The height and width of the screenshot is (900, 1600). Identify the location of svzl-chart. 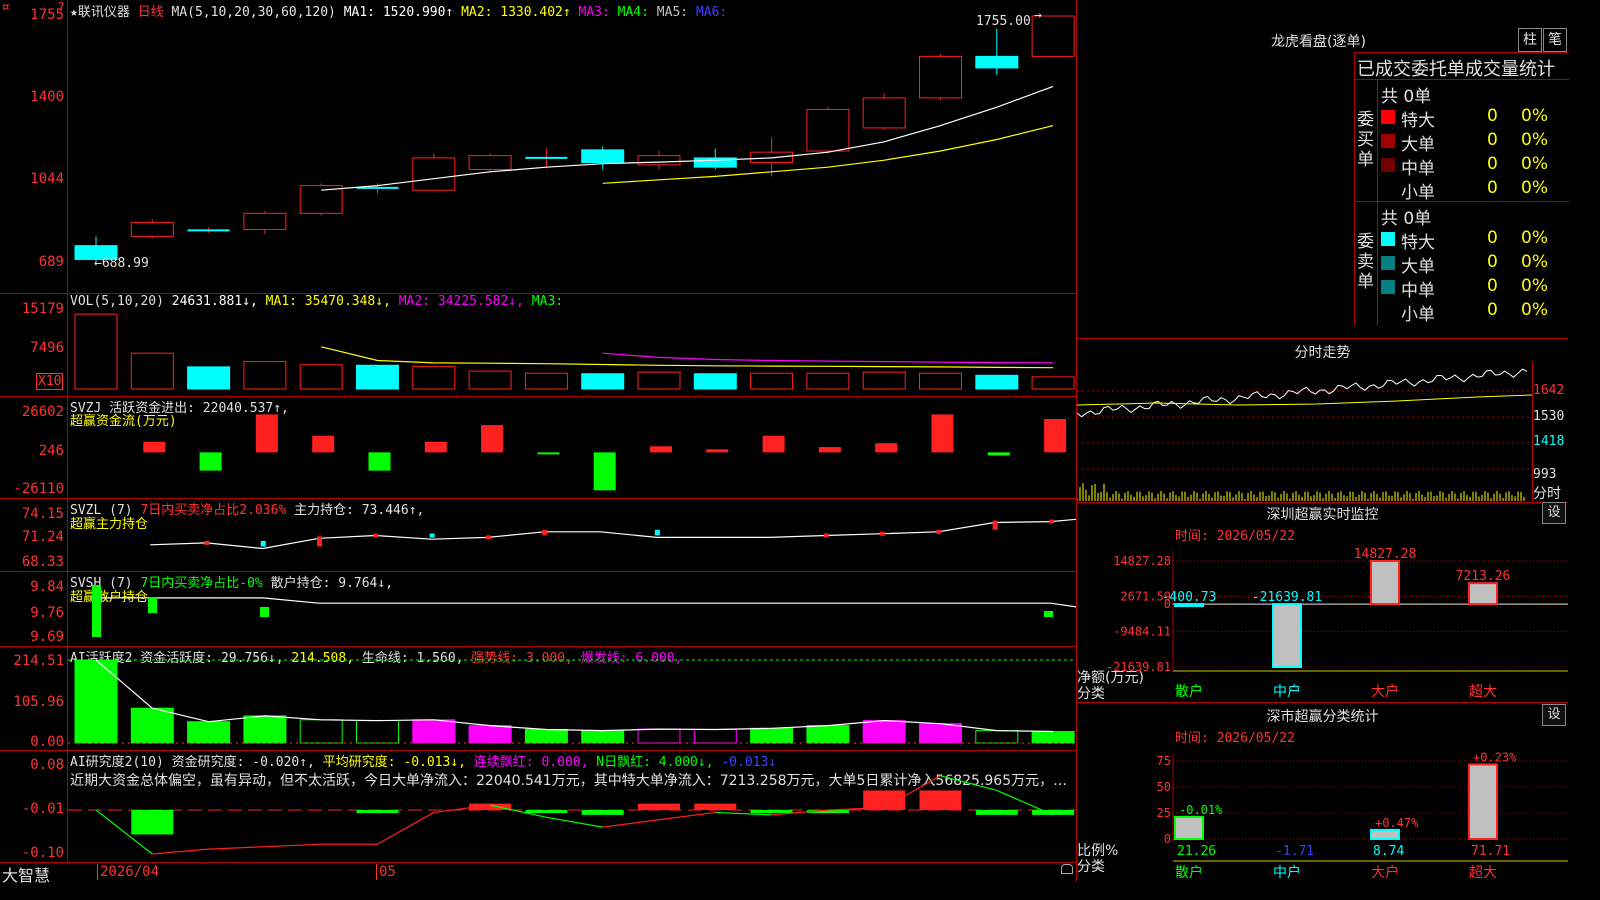
(572, 534).